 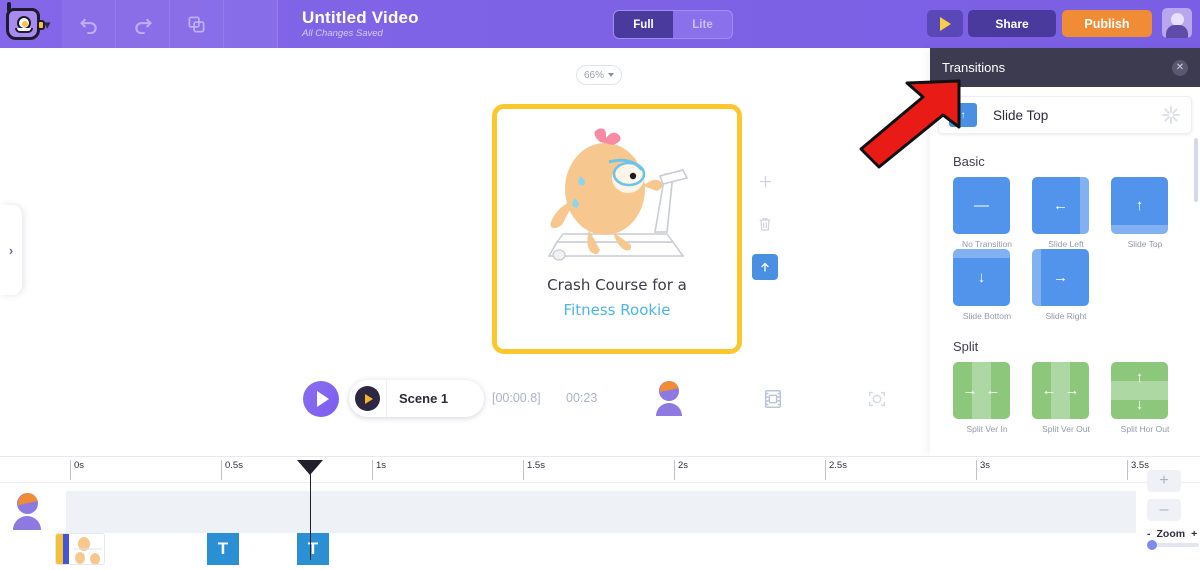 I want to click on scene-play-button, so click(x=321, y=399).